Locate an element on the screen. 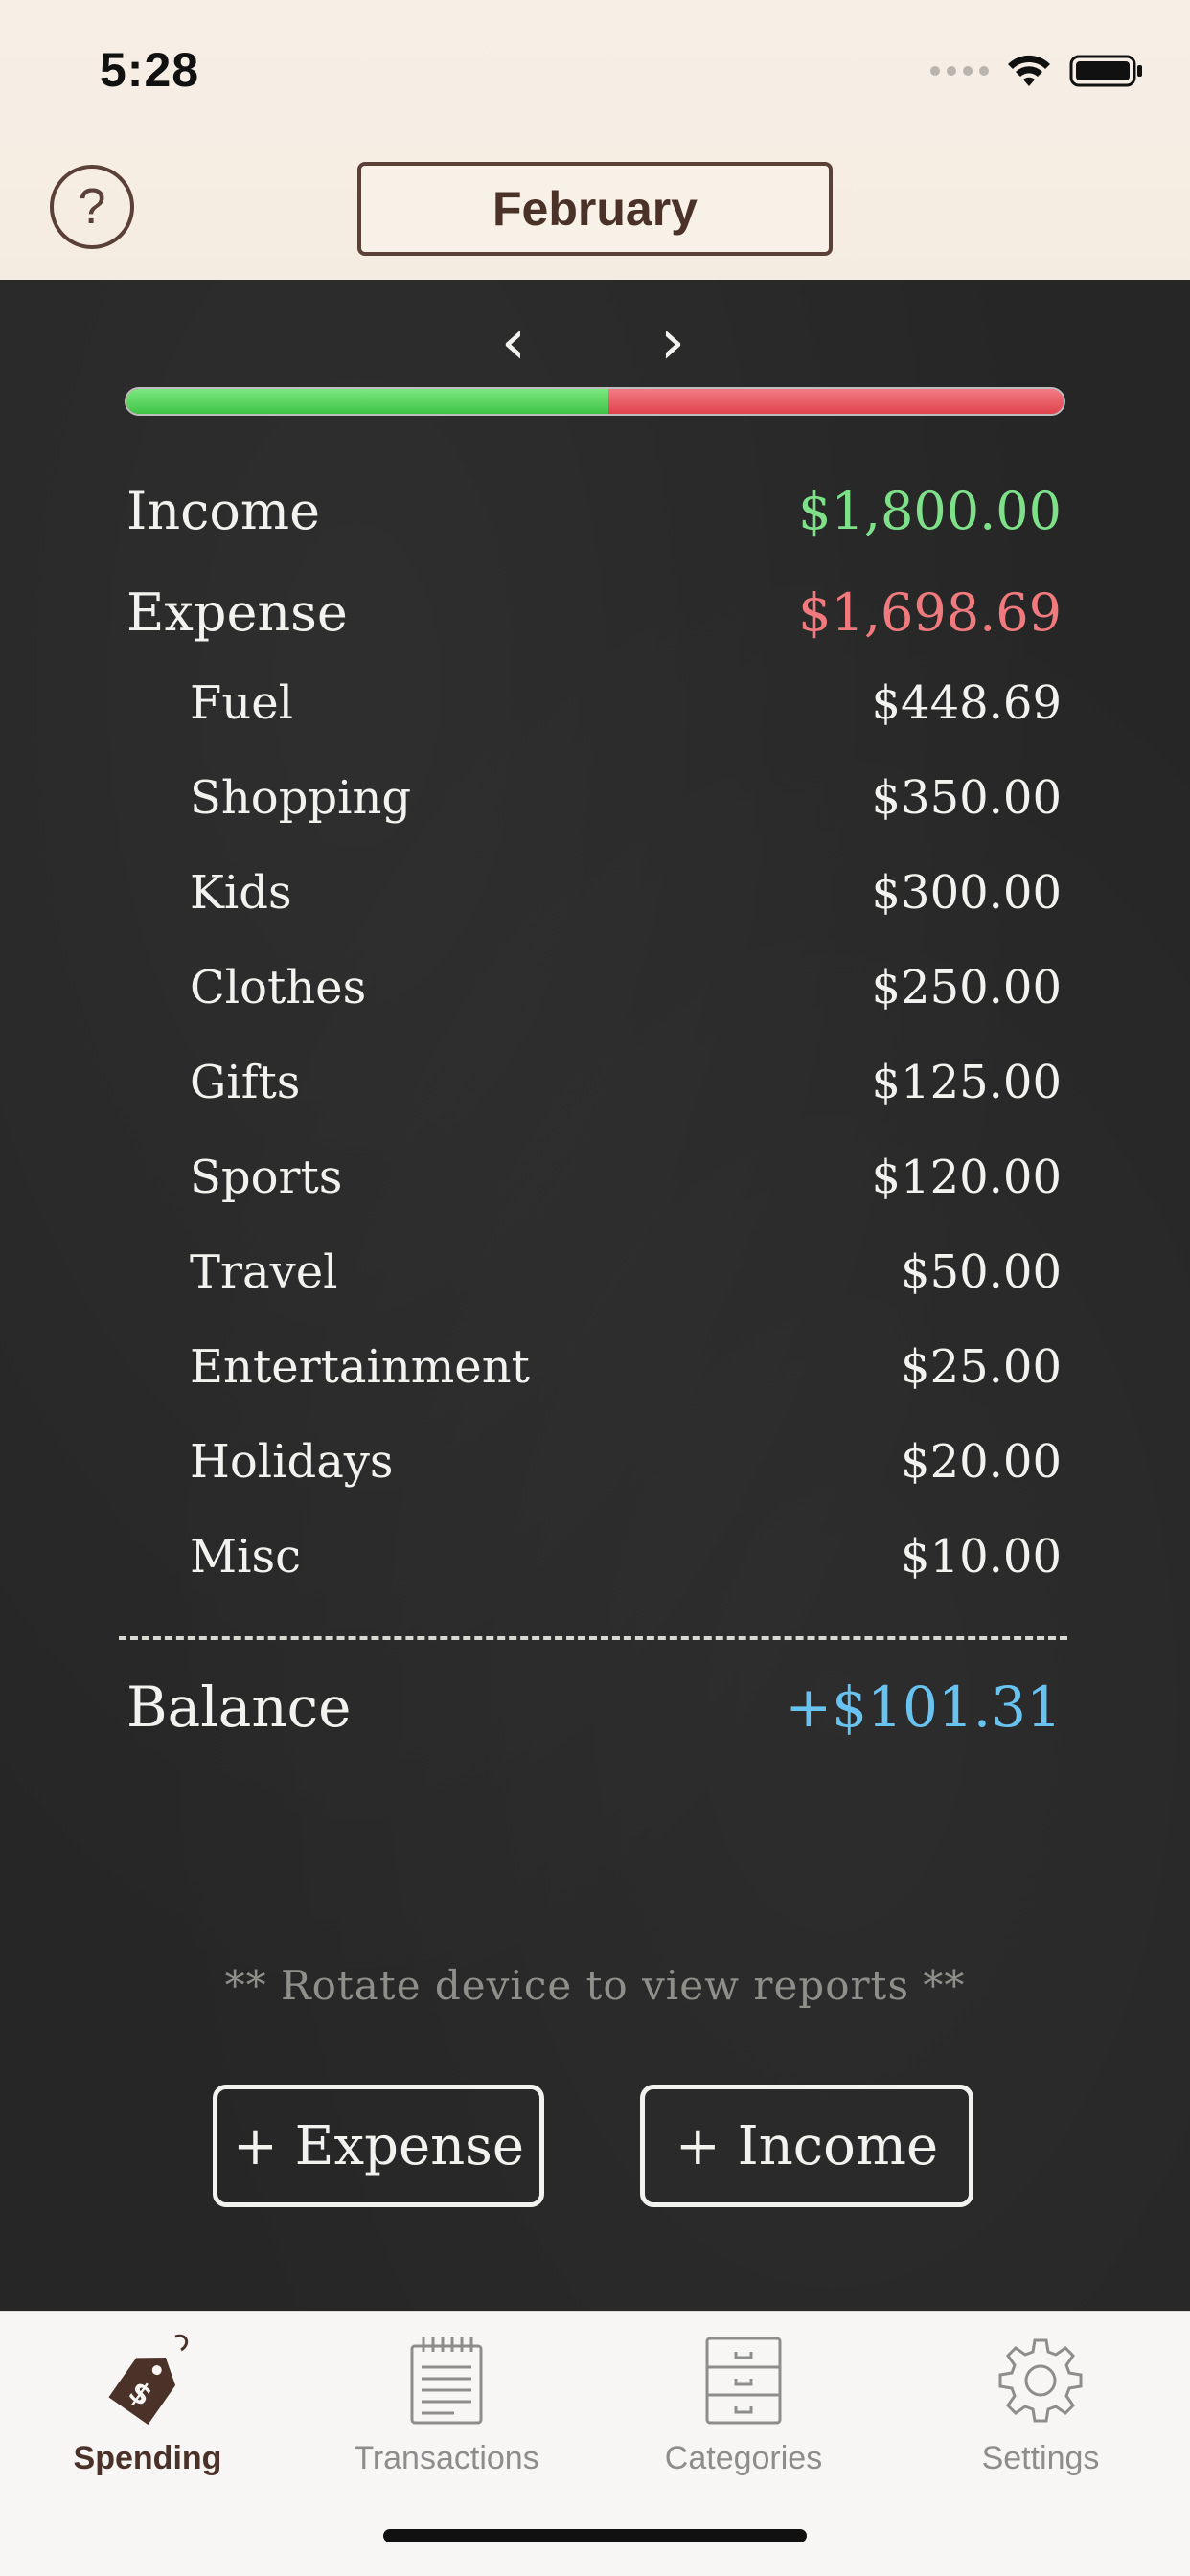 The width and height of the screenshot is (1190, 2576). tab-transactions-label: Transactions is located at coordinates (447, 2458).